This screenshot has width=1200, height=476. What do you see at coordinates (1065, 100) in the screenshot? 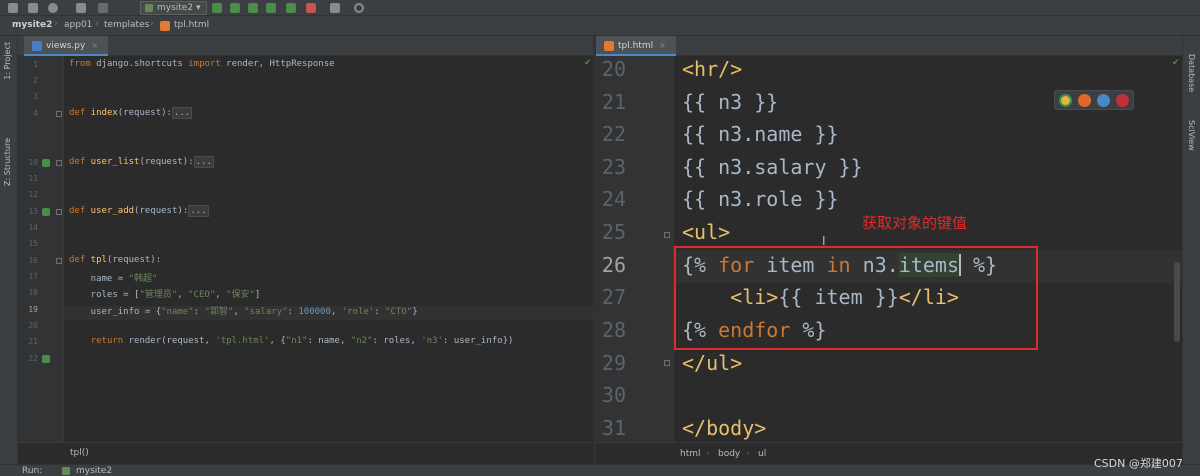
I see `chrome-browser-icon` at bounding box center [1065, 100].